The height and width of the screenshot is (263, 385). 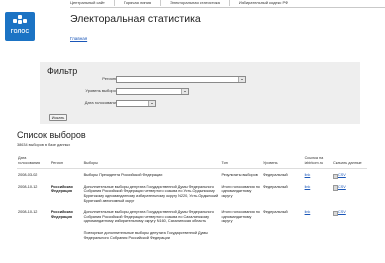 What do you see at coordinates (227, 7) in the screenshot?
I see `nav-divider` at bounding box center [227, 7].